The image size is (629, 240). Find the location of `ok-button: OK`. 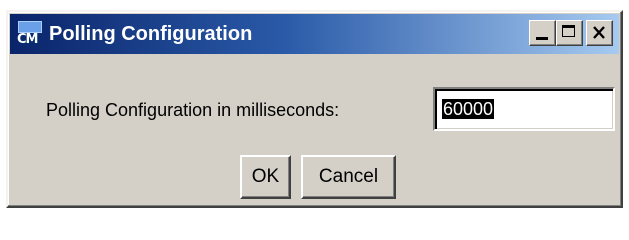

ok-button: OK is located at coordinates (265, 177).